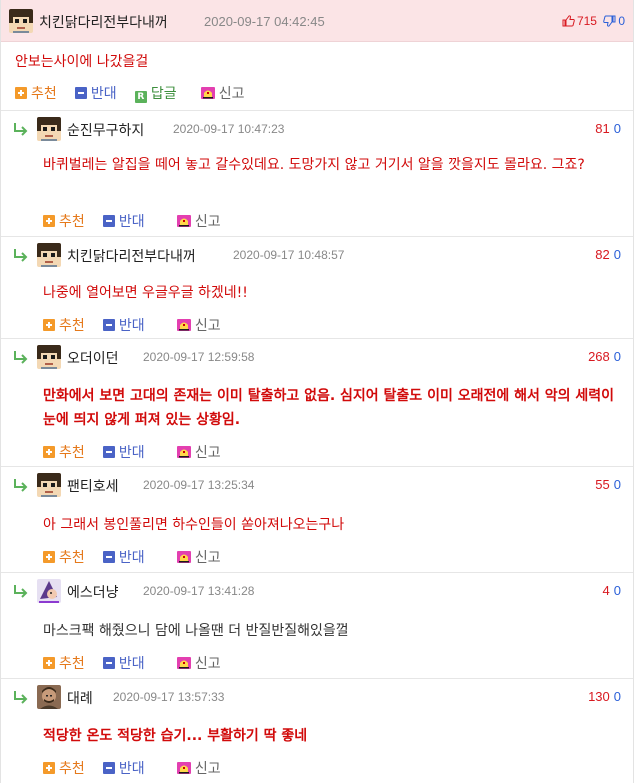 The height and width of the screenshot is (783, 634). I want to click on comment-text: 나중에 열어보면 우글우글 하겠네!!, so click(145, 293).